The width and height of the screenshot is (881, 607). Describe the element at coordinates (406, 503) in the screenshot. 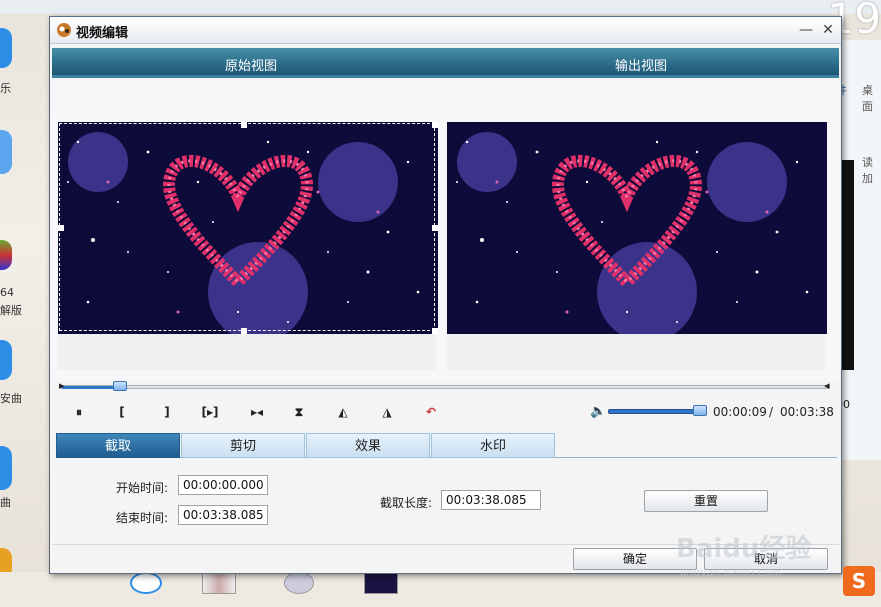

I see `trim-length-label: 截取长度:` at that location.